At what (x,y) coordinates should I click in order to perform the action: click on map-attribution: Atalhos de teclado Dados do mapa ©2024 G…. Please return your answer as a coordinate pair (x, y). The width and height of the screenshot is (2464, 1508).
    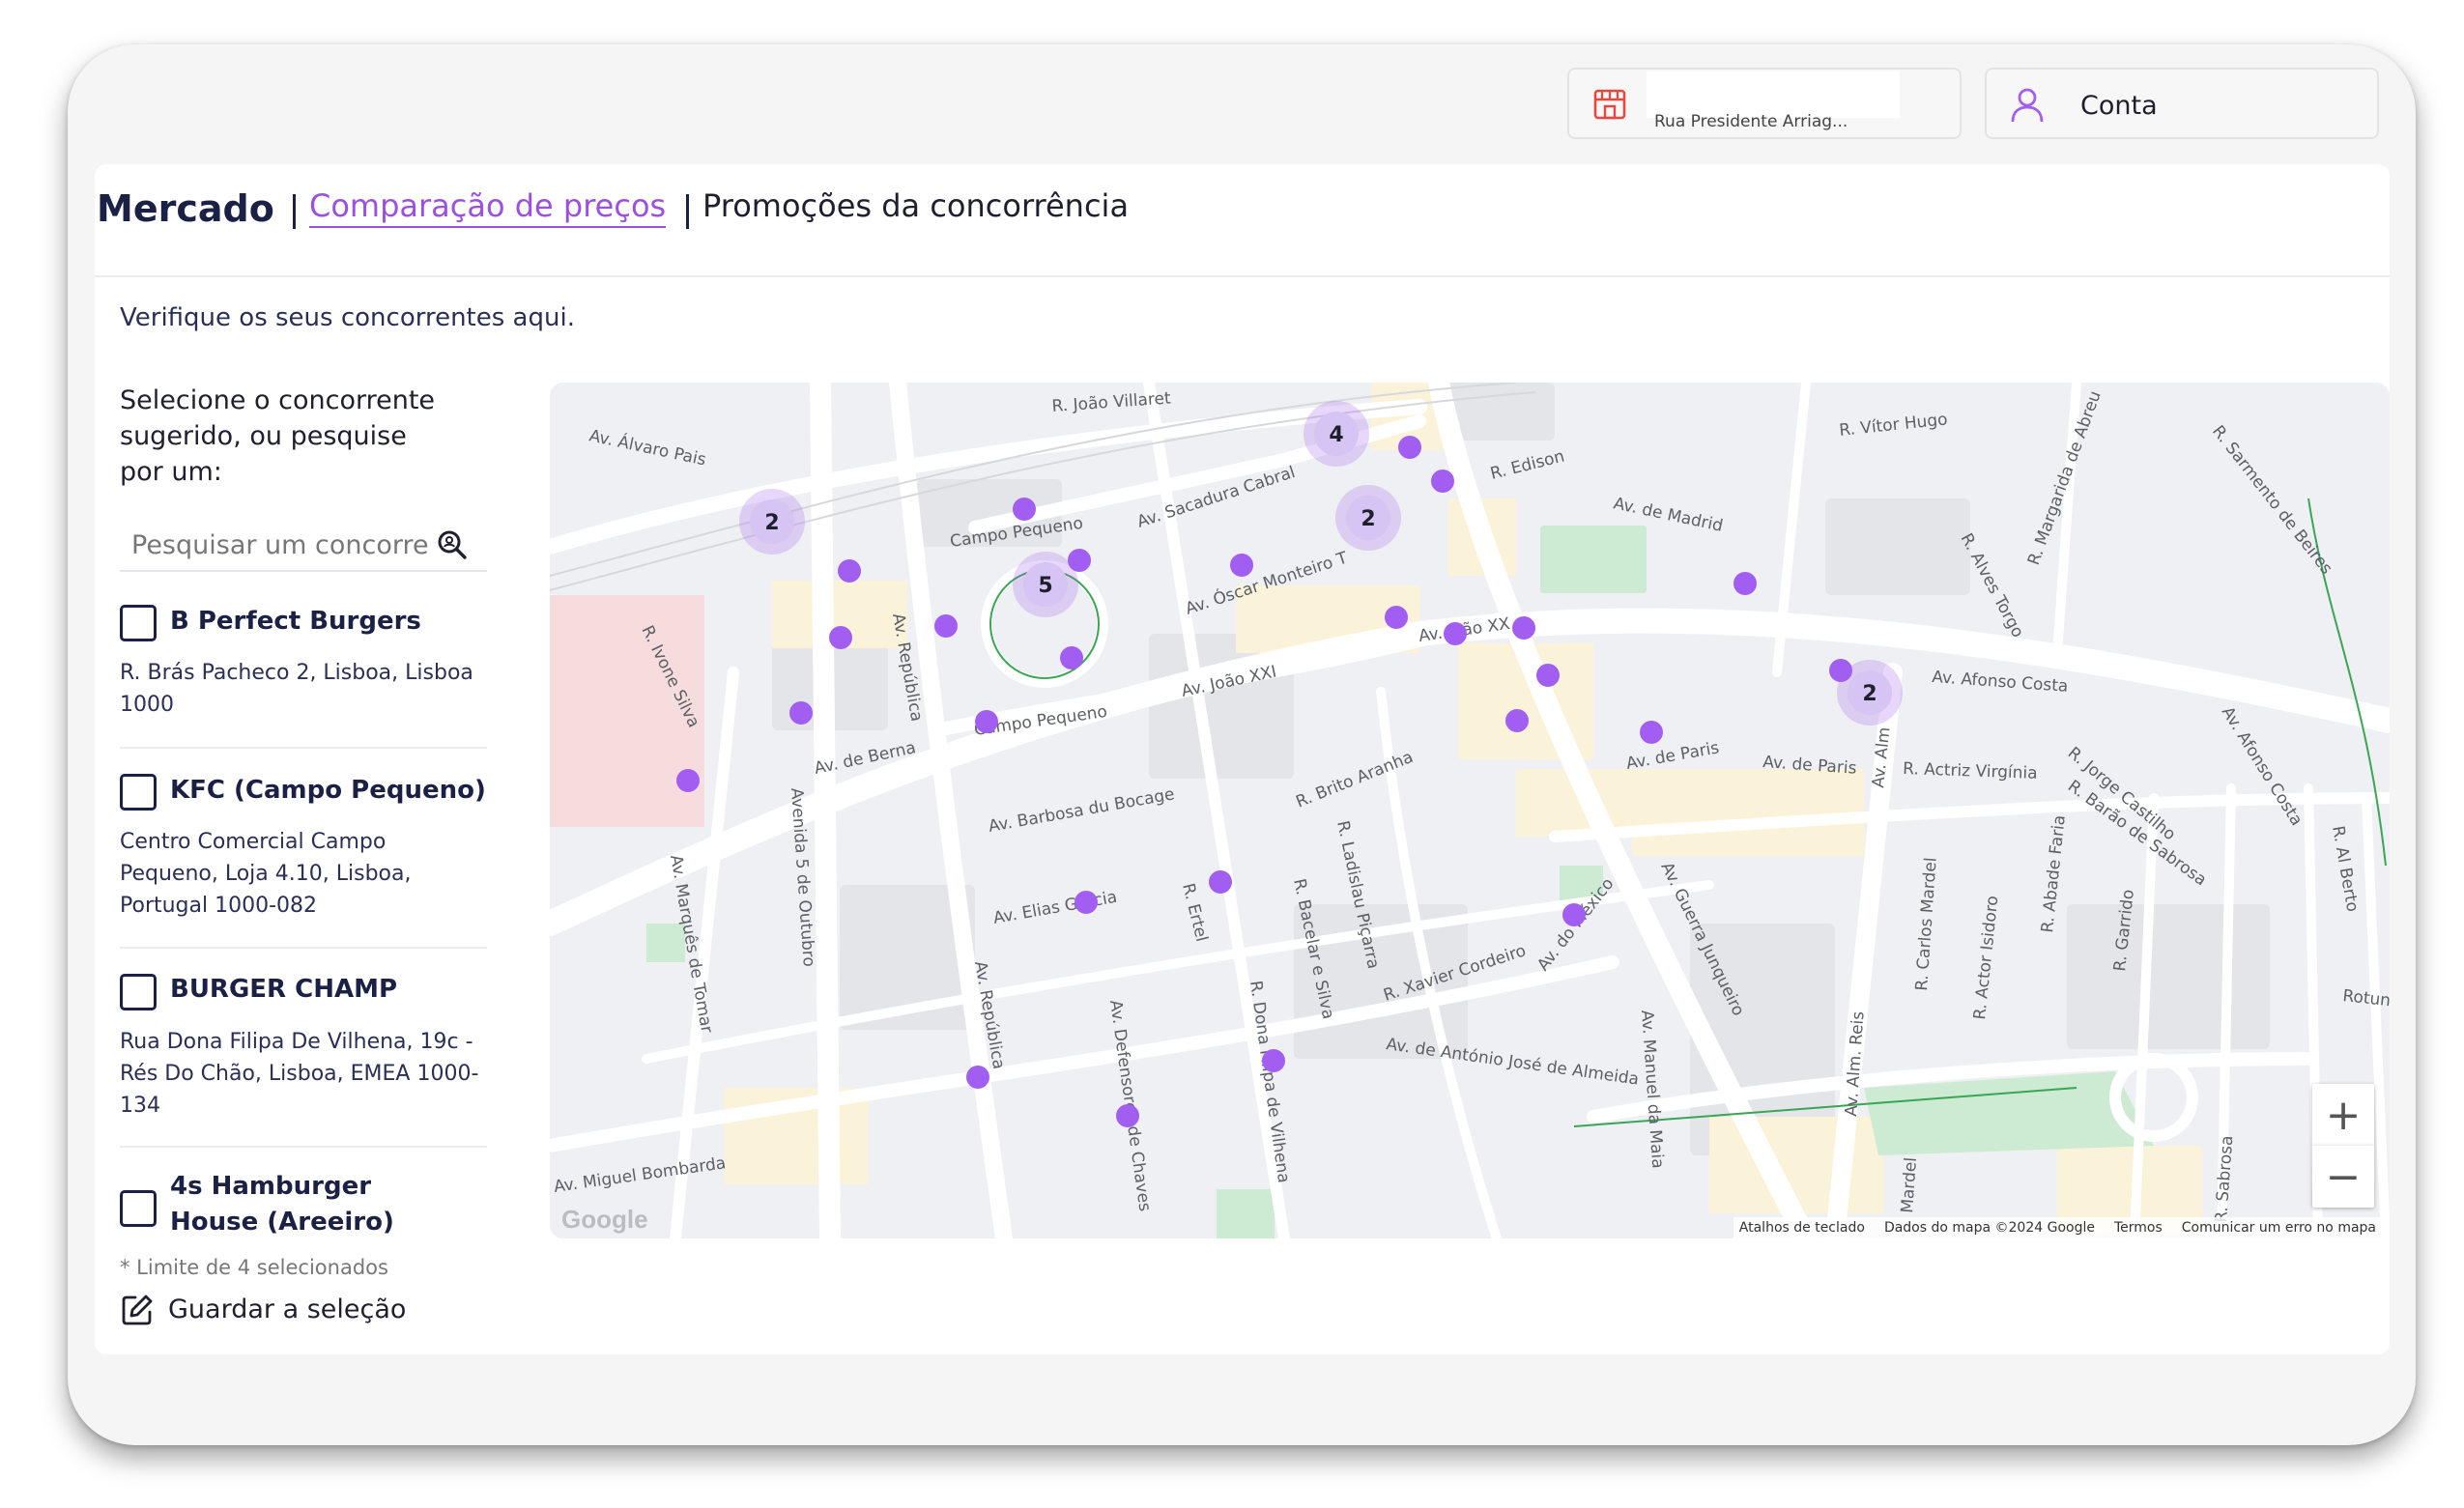
    Looking at the image, I should click on (2057, 1227).